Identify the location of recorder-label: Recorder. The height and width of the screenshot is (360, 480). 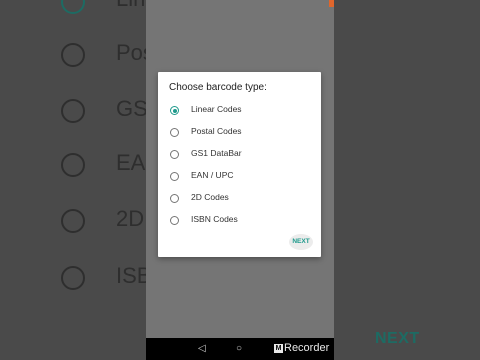
(307, 348).